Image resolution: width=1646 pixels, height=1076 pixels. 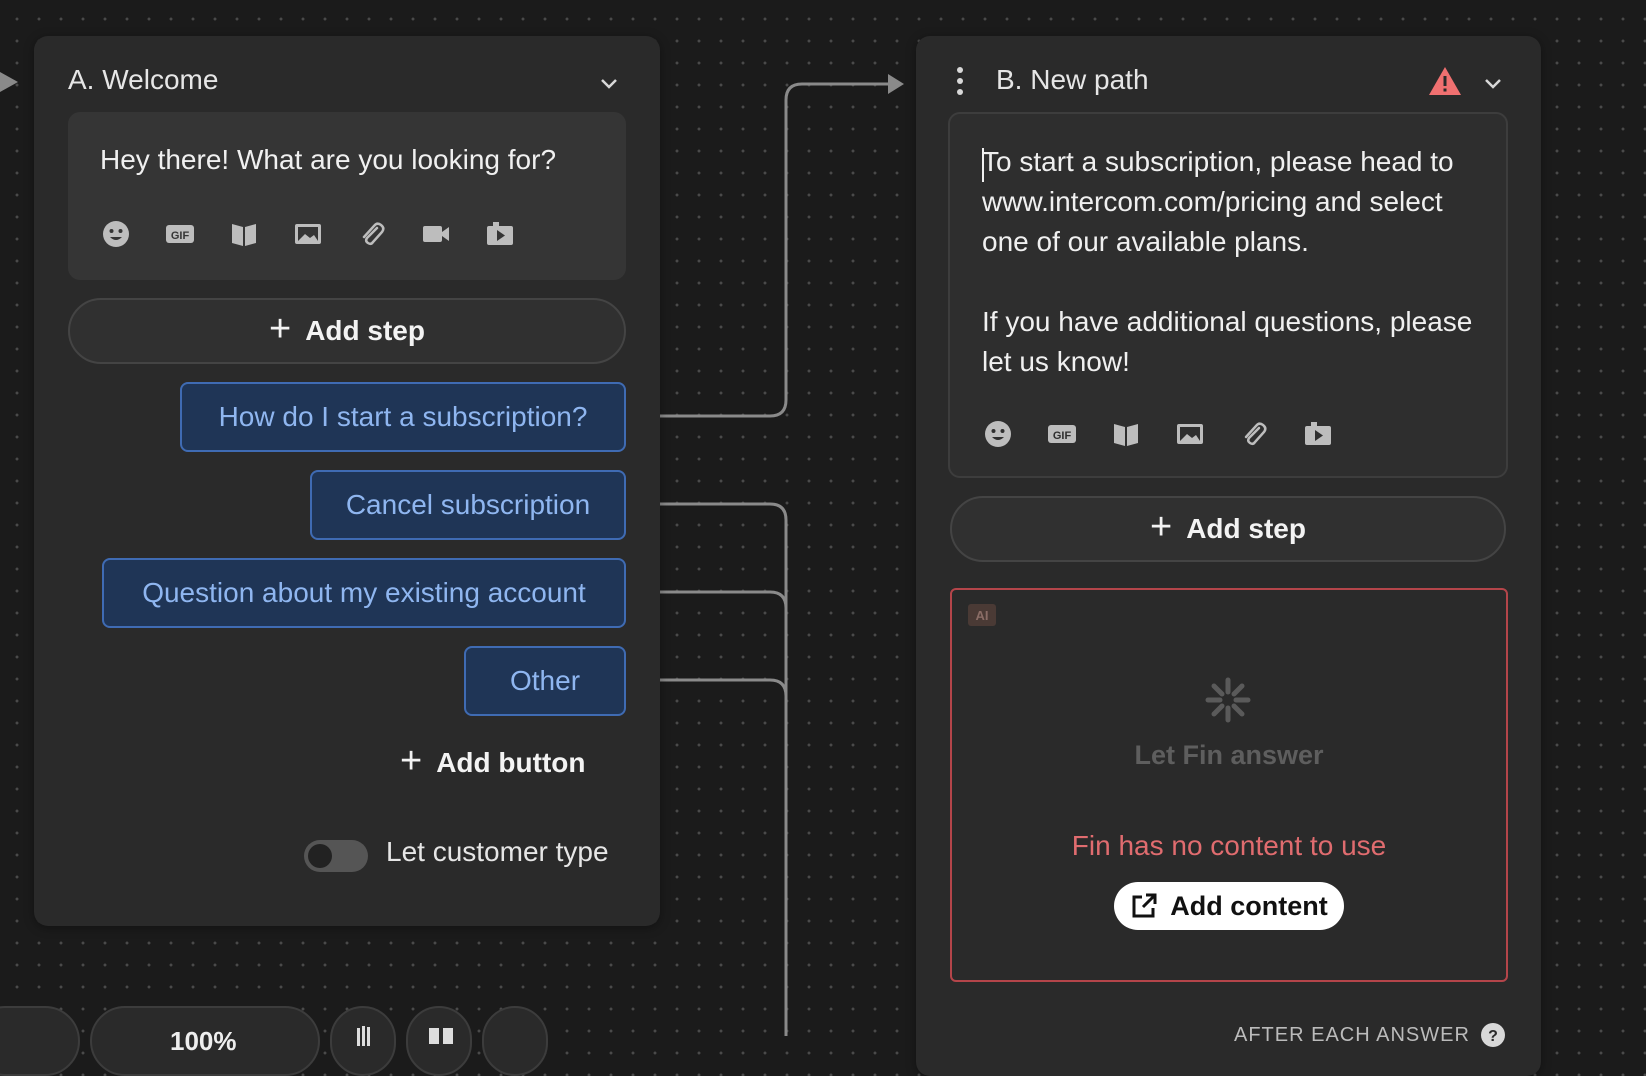 What do you see at coordinates (9, 82) in the screenshot?
I see `incoming-arrow-icon` at bounding box center [9, 82].